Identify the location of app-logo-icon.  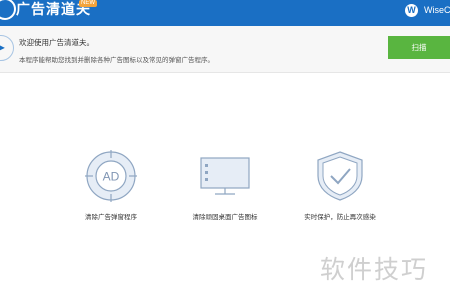
(8, 10).